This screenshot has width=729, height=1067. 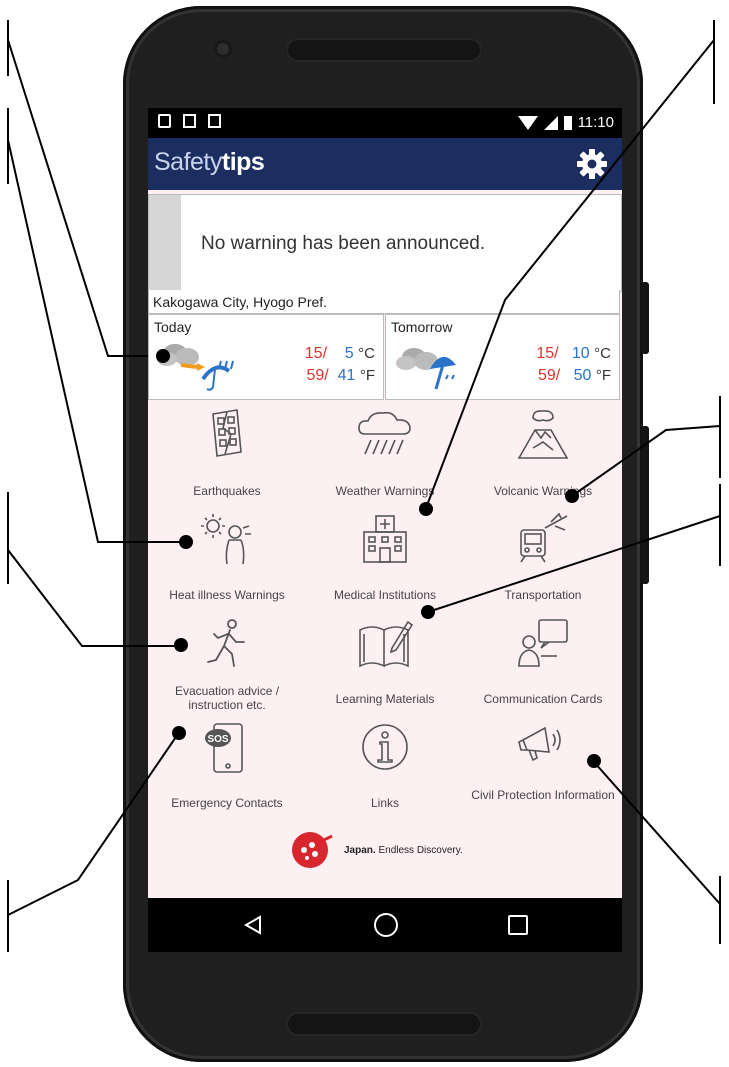 What do you see at coordinates (346, 375) in the screenshot?
I see `today-low-f: 41` at bounding box center [346, 375].